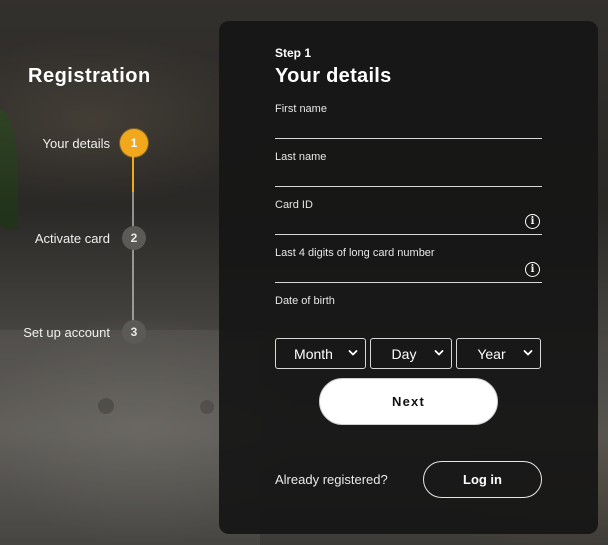  Describe the element at coordinates (404, 353) in the screenshot. I see `day-select-value: Day` at that location.